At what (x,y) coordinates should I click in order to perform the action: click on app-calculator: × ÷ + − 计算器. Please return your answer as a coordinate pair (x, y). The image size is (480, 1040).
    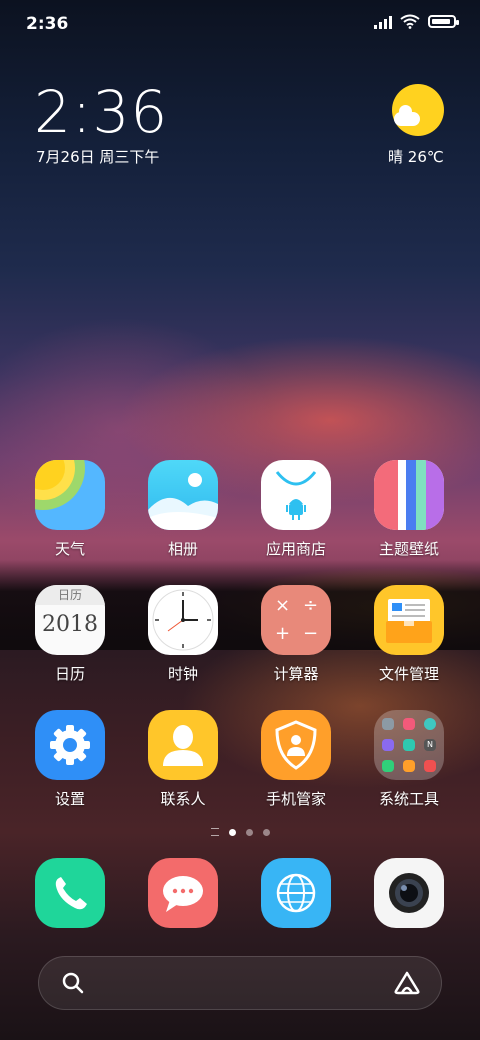
    Looking at the image, I should click on (296, 634).